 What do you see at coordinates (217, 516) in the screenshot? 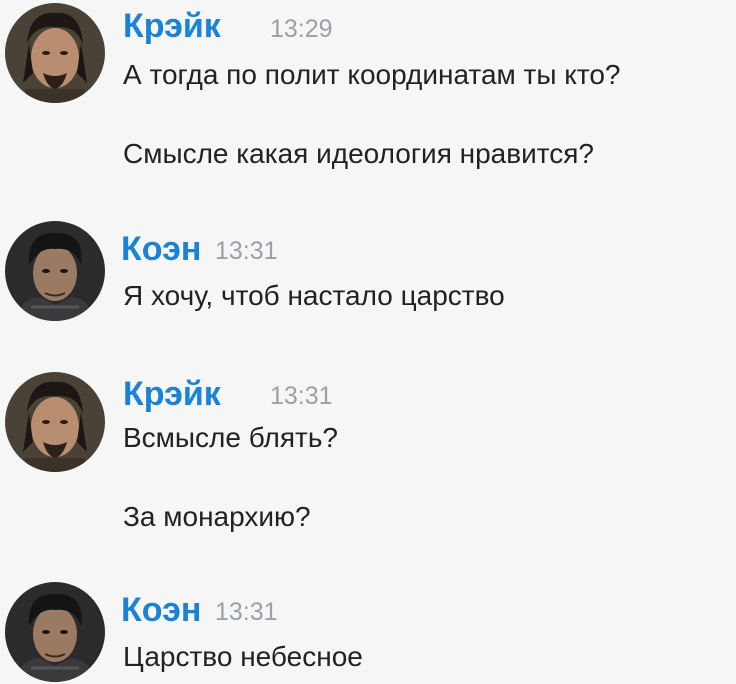
I see `message-text: За монархию?` at bounding box center [217, 516].